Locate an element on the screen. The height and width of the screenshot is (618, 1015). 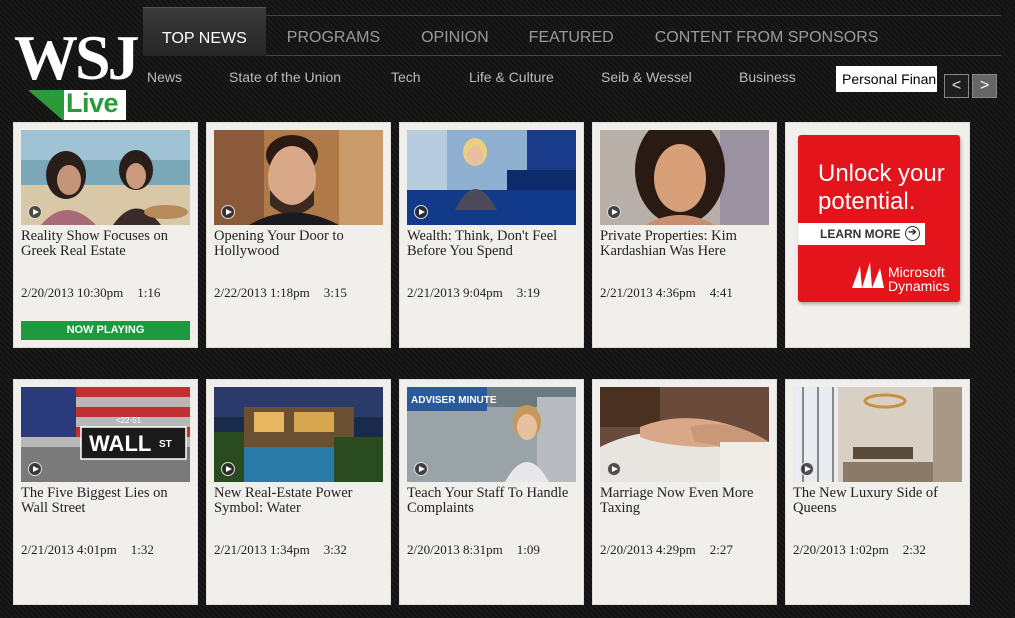
tab-programs: PROGRAMS is located at coordinates (333, 31).